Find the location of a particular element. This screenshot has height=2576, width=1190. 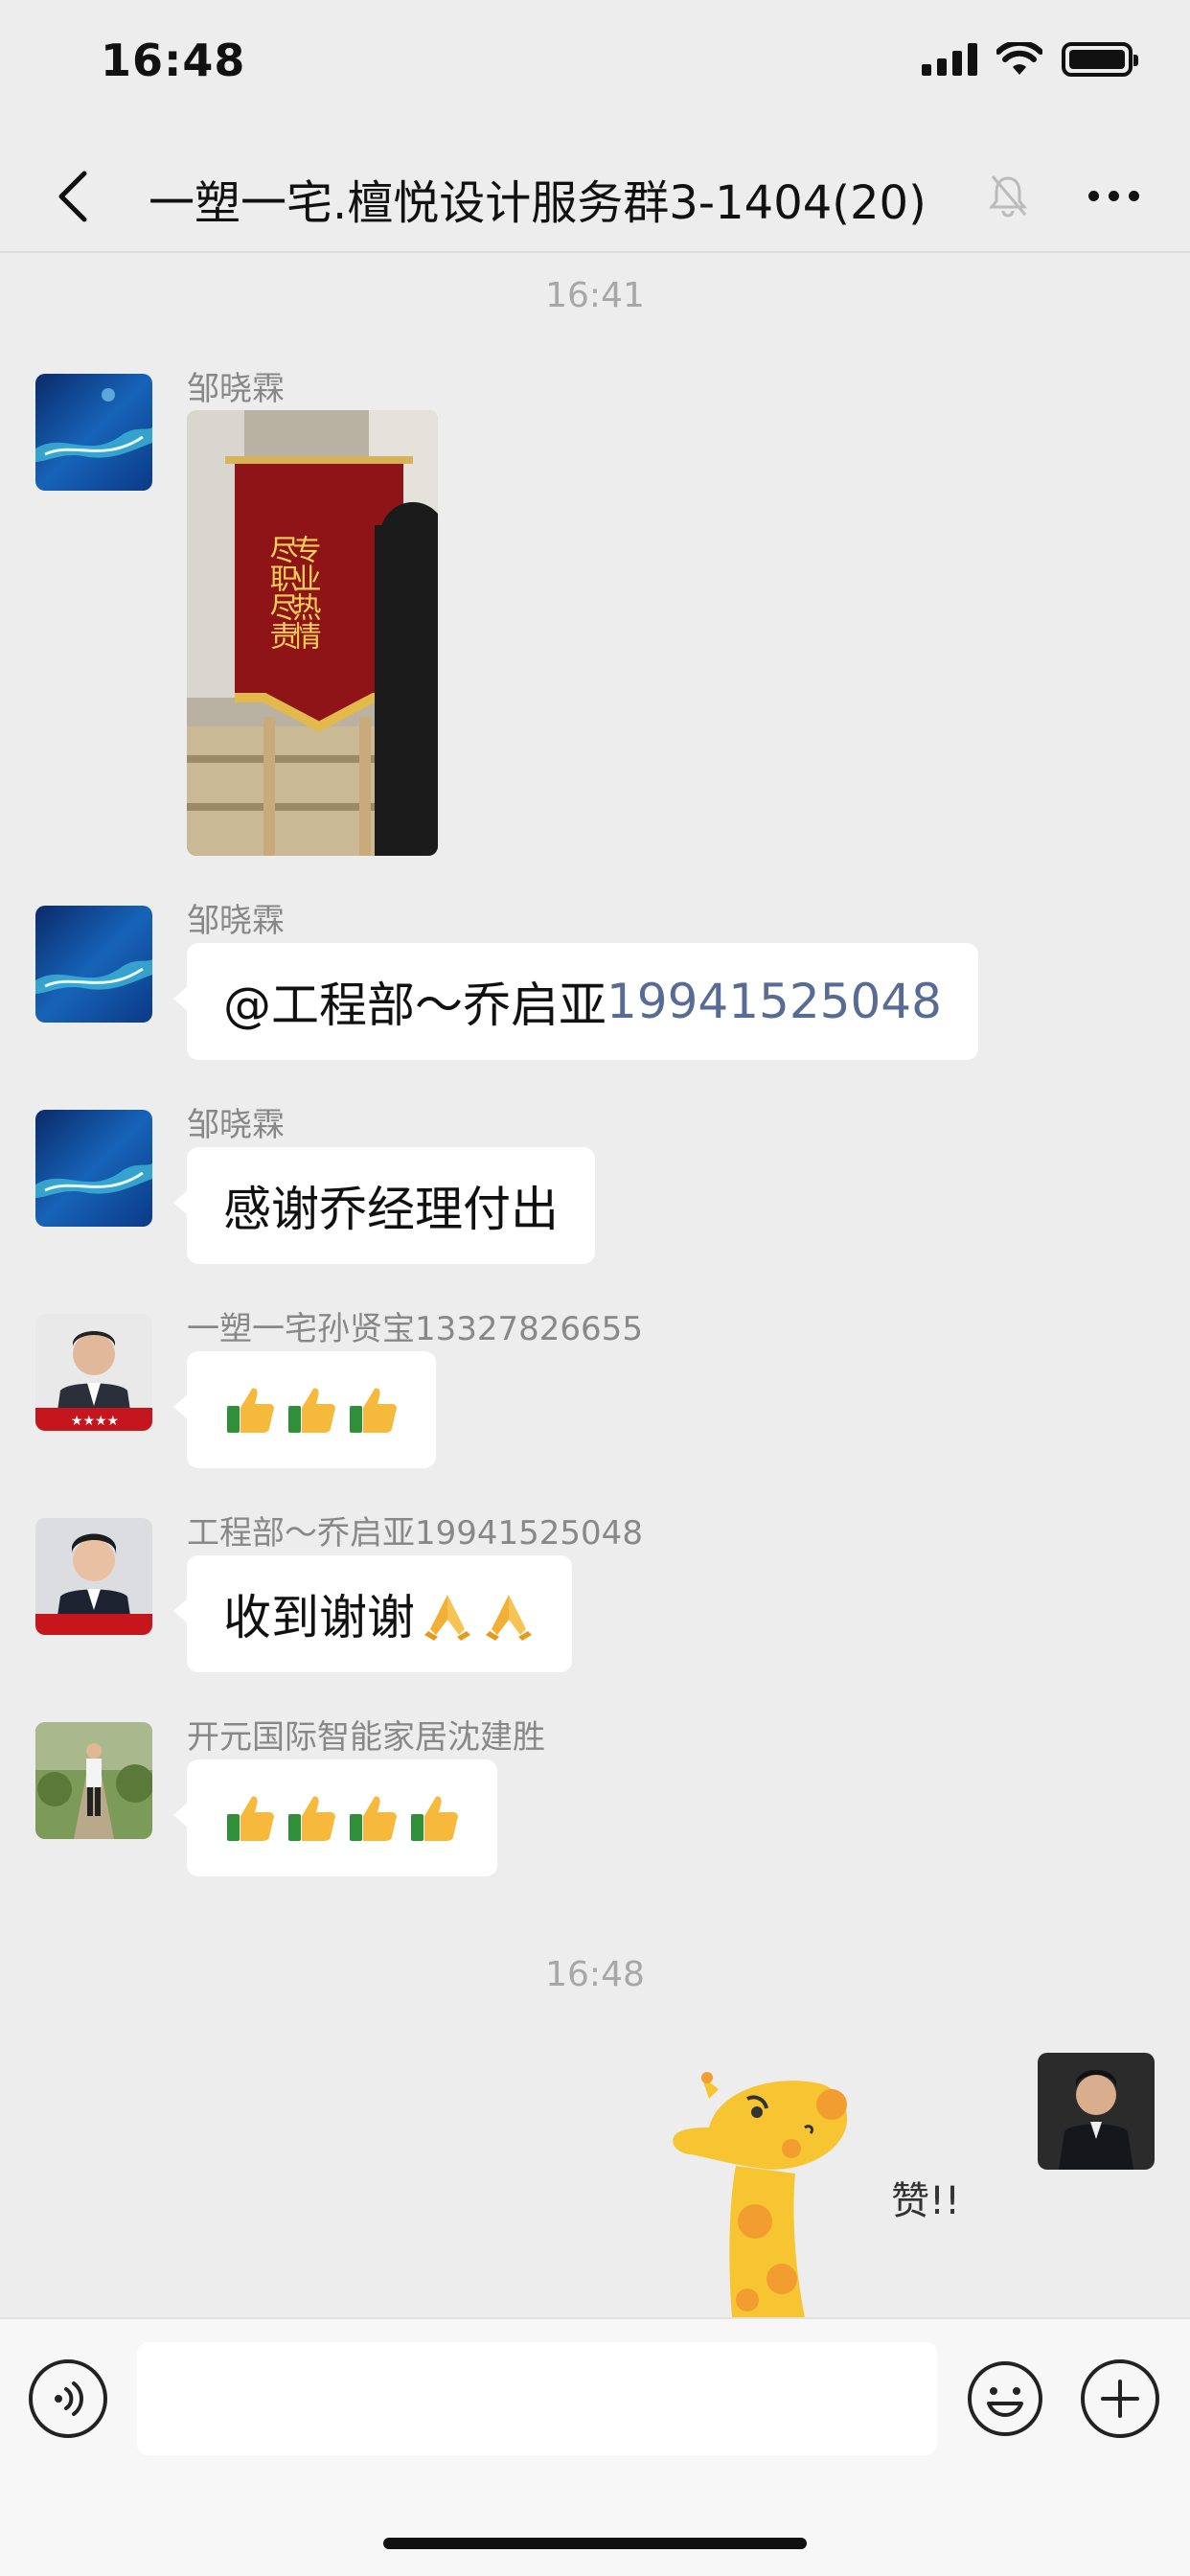

message-bubble: 感谢乔经理付出 is located at coordinates (384, 1205).